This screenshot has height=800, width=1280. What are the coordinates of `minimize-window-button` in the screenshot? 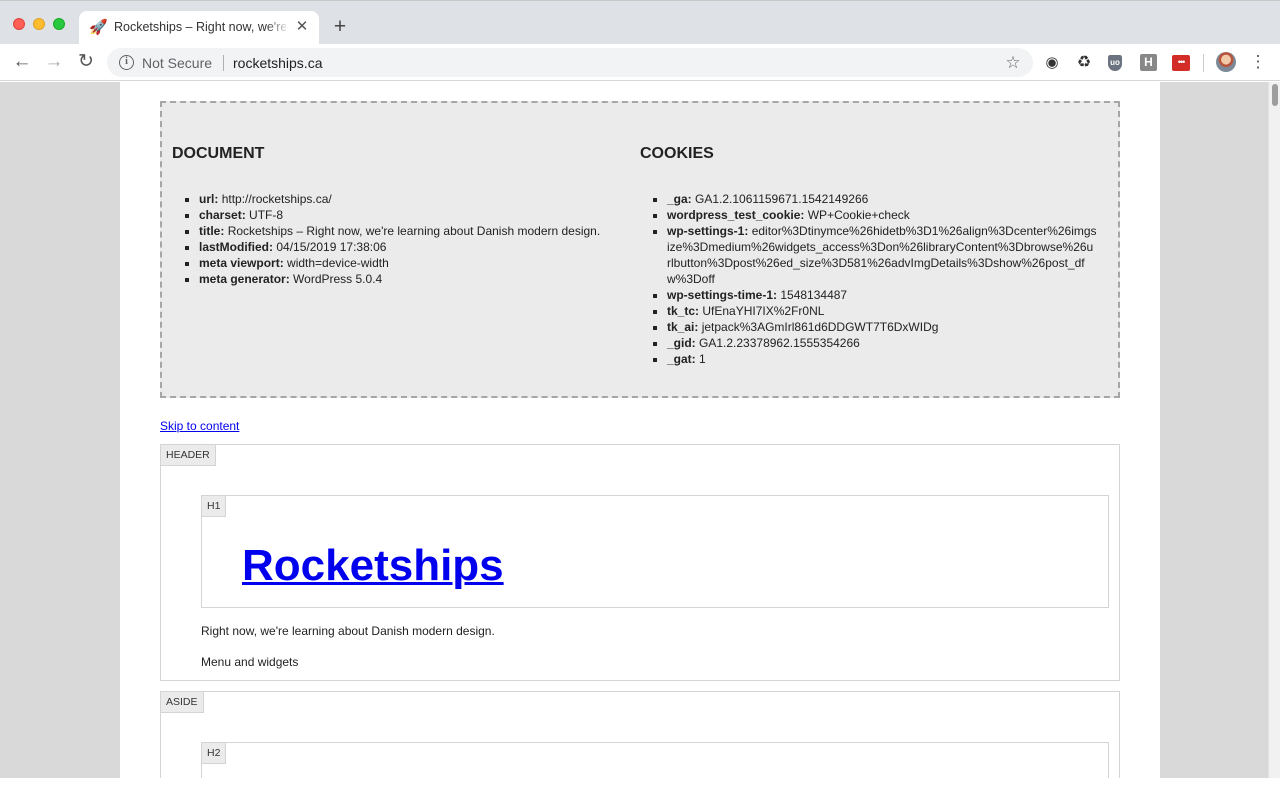 It's located at (39, 24).